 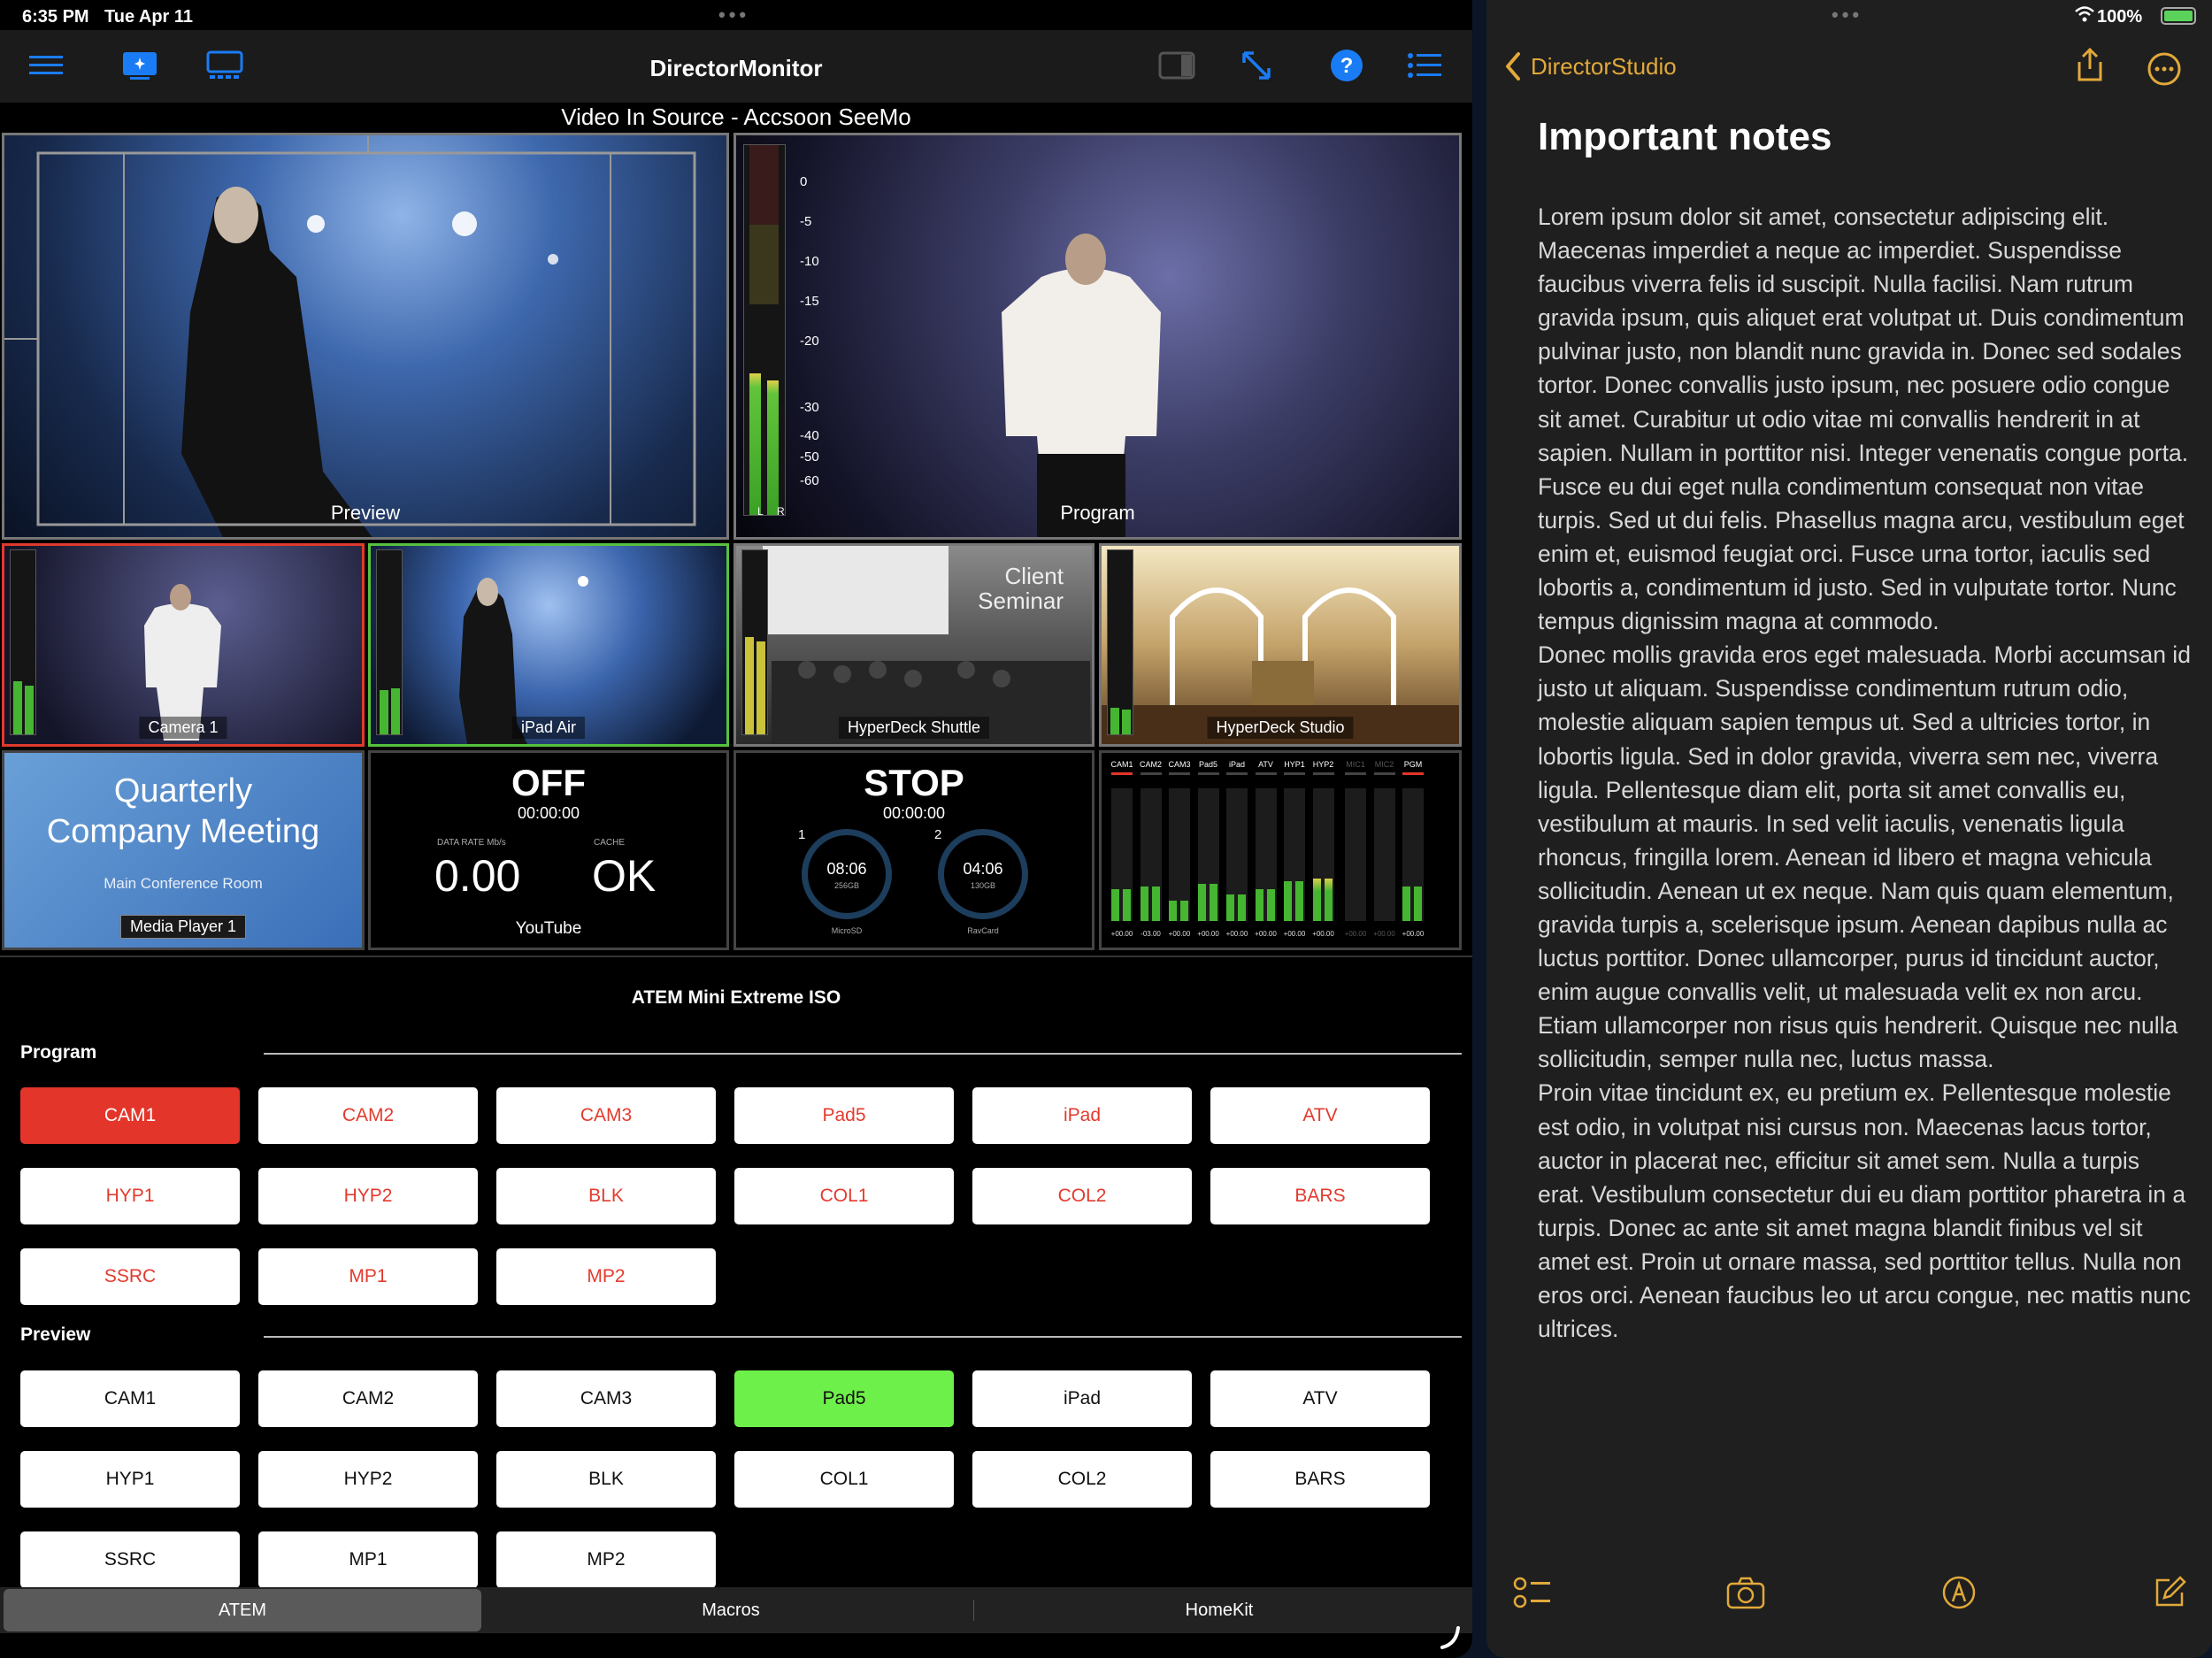 I want to click on meter-scale: 0 -5 -10 -15 -20 -30 -40 -50 -60, so click(x=810, y=327).